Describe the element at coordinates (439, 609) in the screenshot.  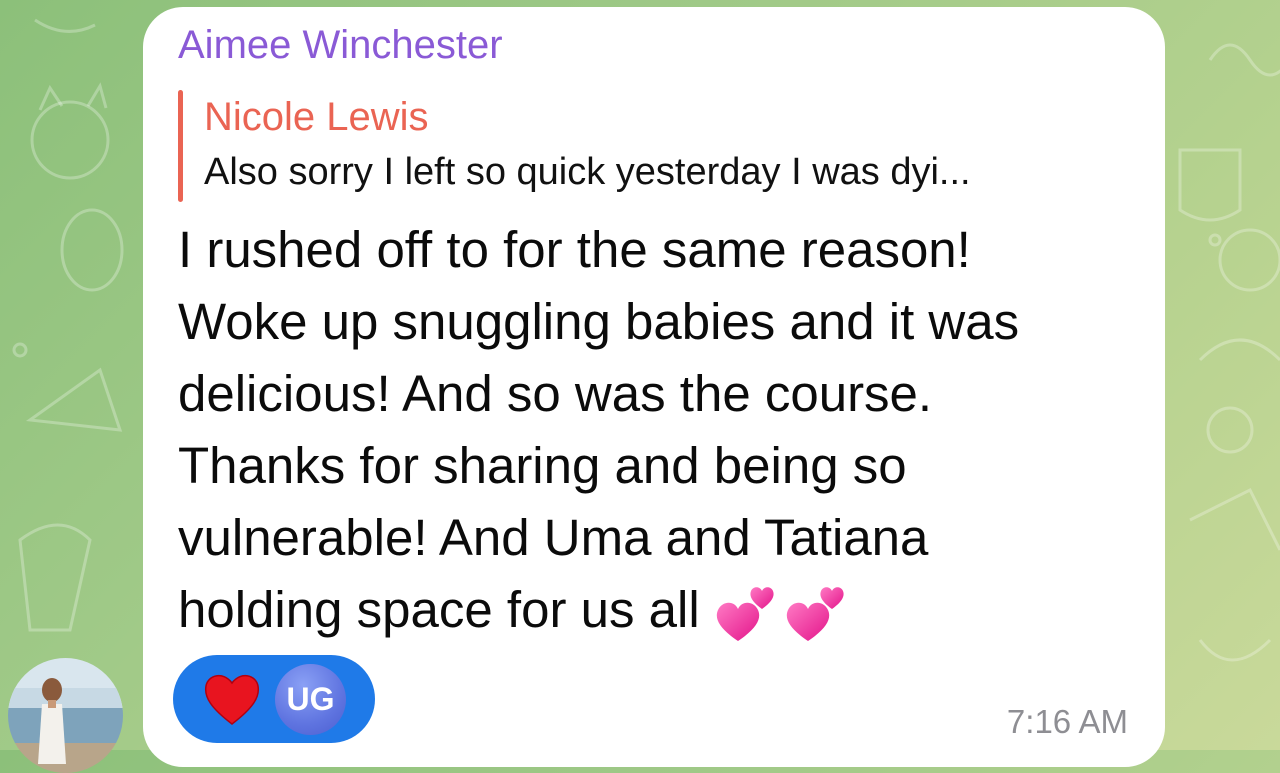
I see `message-line-text: holding space for us all` at that location.